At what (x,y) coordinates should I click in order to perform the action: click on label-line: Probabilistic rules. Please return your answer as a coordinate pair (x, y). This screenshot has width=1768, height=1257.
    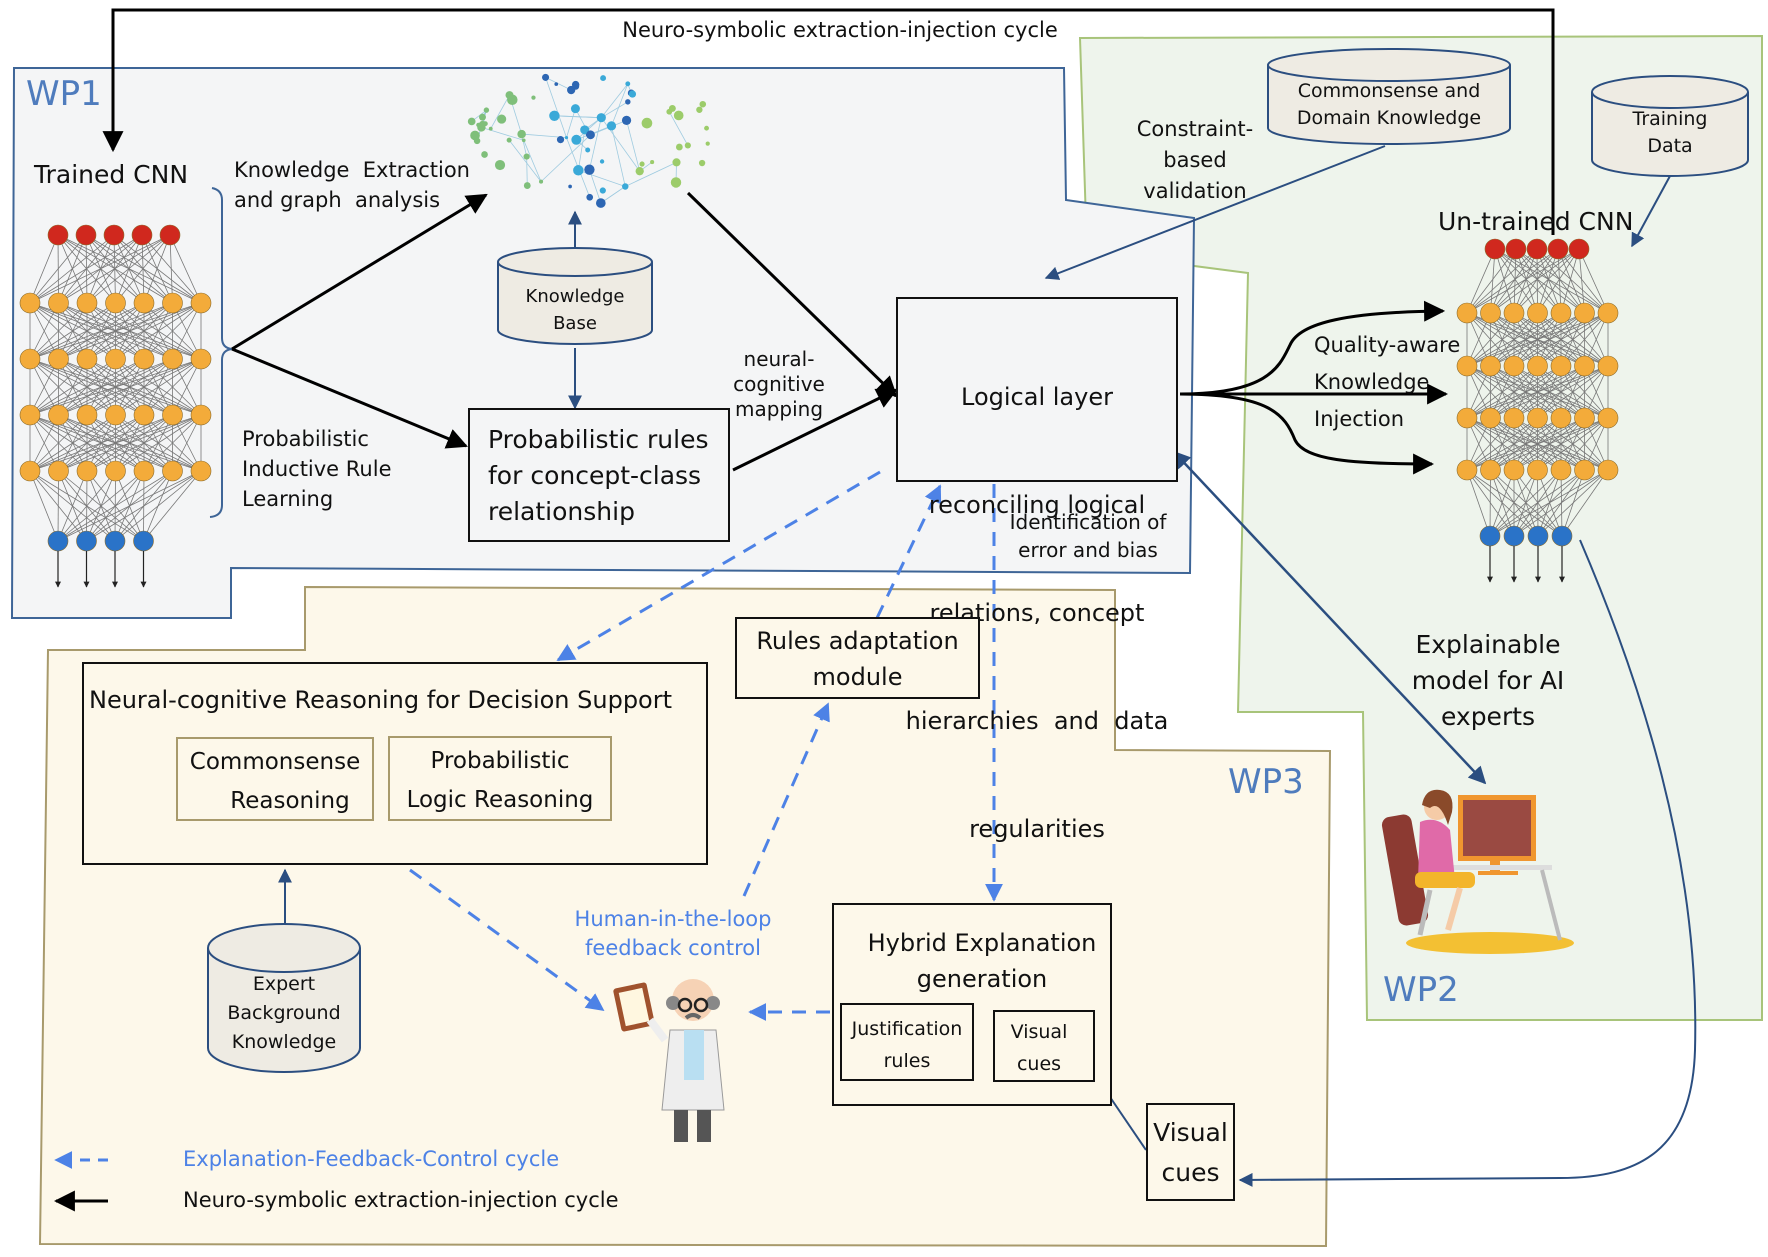
    Looking at the image, I should click on (598, 439).